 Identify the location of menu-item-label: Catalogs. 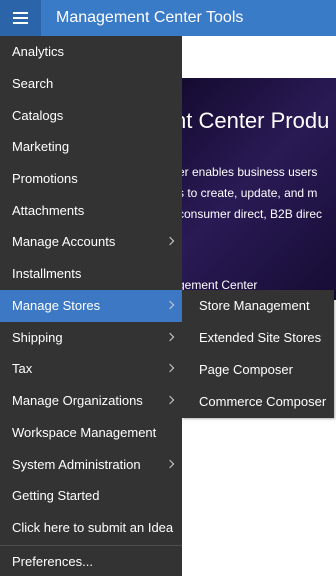
(38, 115).